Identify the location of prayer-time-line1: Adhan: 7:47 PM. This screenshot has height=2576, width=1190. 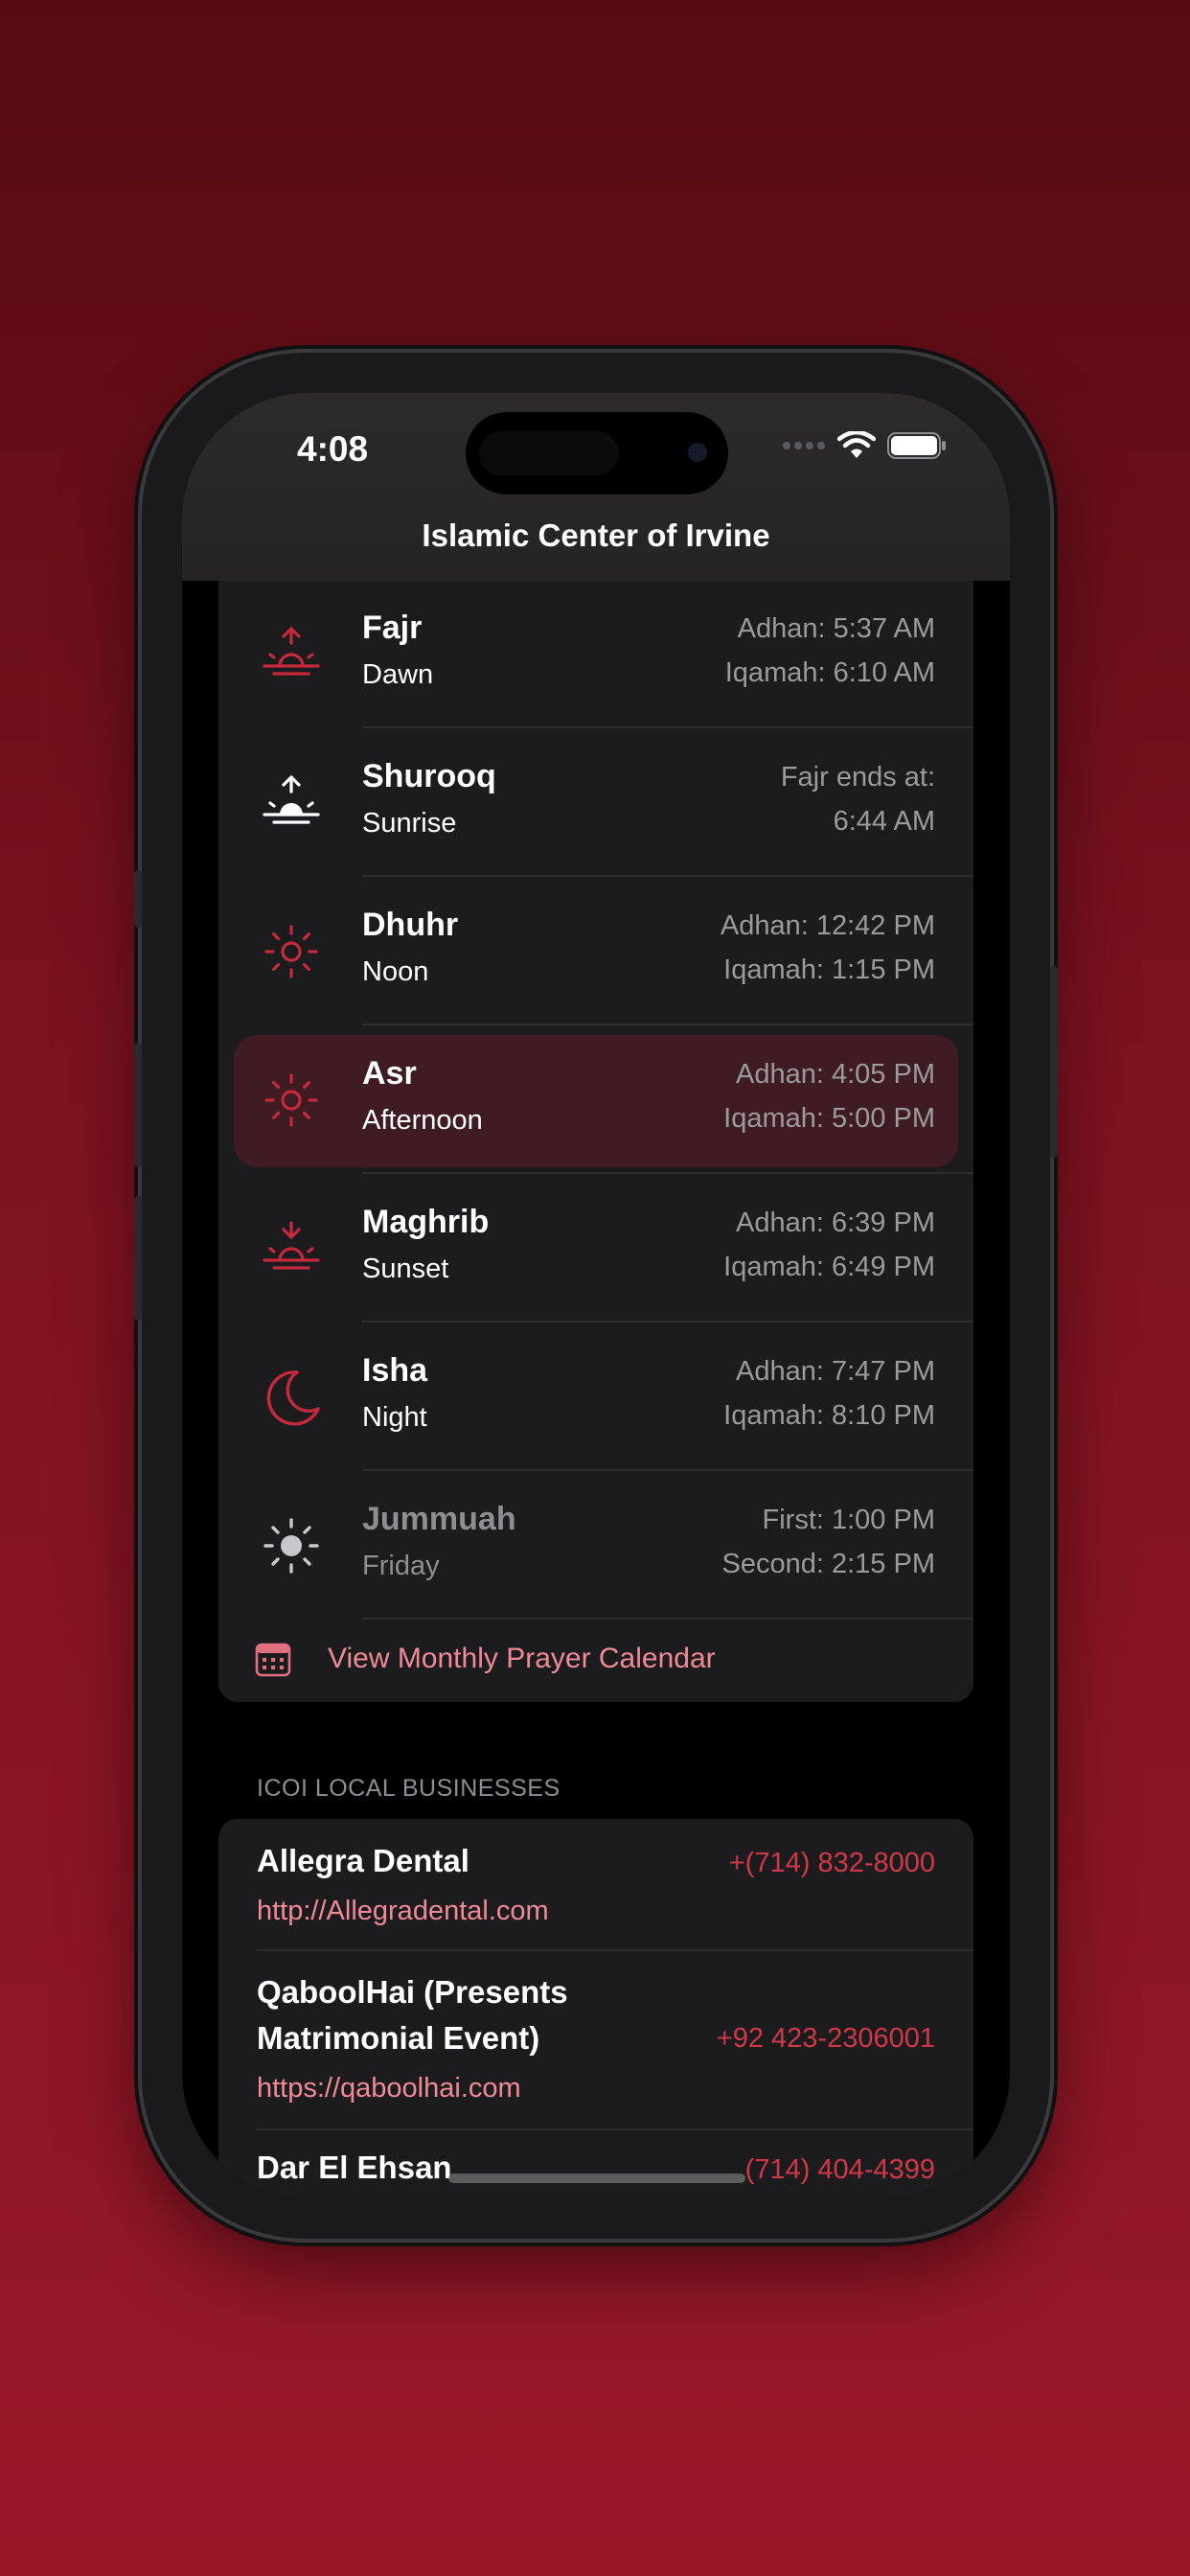
(836, 1371).